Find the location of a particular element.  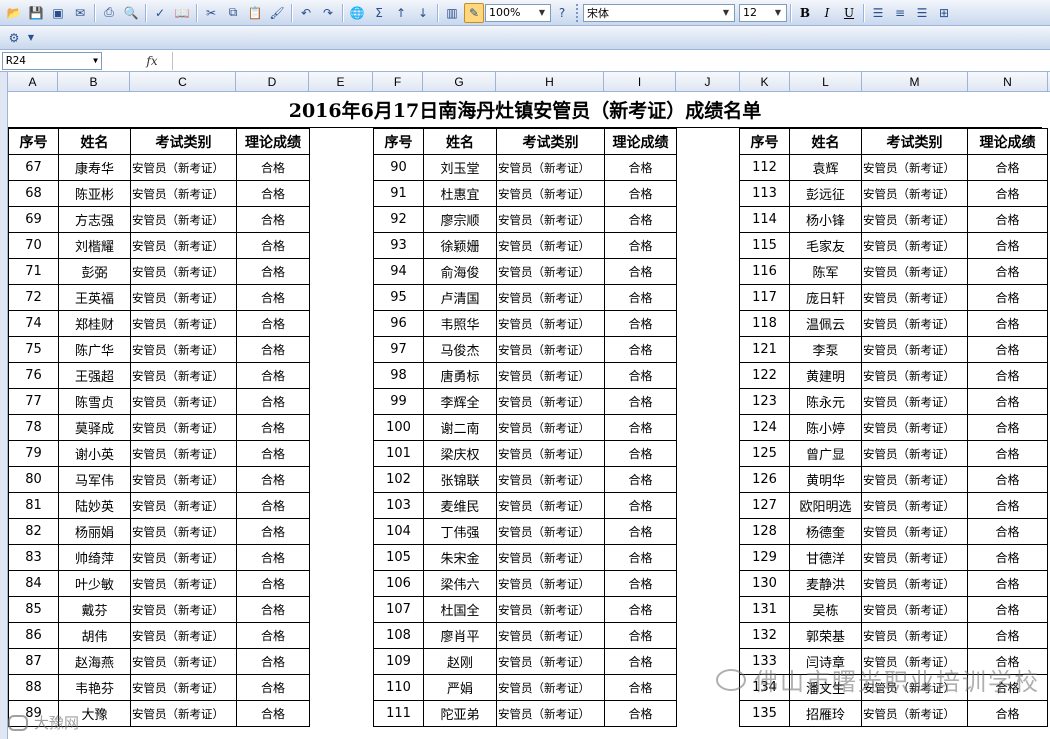

open-icon: 📂 is located at coordinates (14, 13).